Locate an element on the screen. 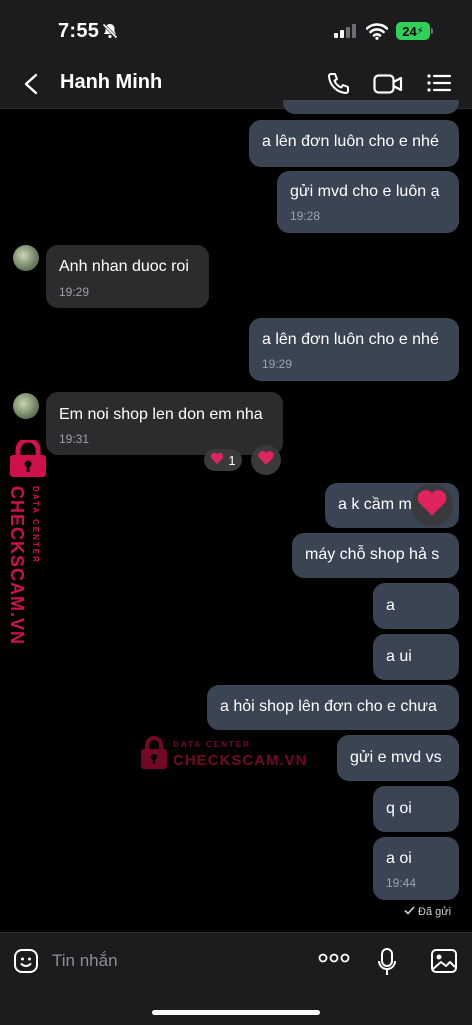 The image size is (472, 1025). status-time: 7:55 is located at coordinates (79, 31).